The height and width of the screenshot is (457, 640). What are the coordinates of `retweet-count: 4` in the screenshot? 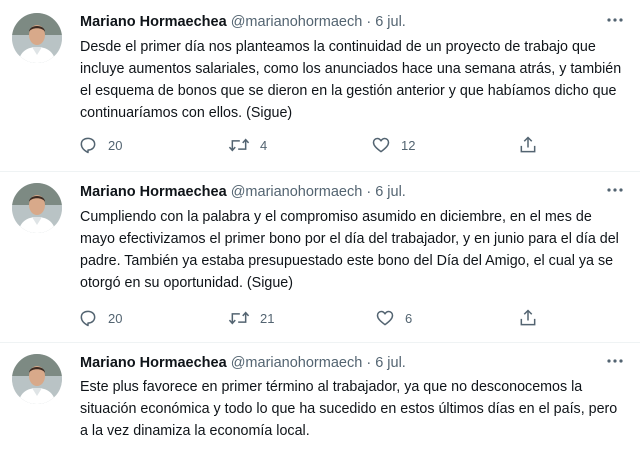 It's located at (264, 145).